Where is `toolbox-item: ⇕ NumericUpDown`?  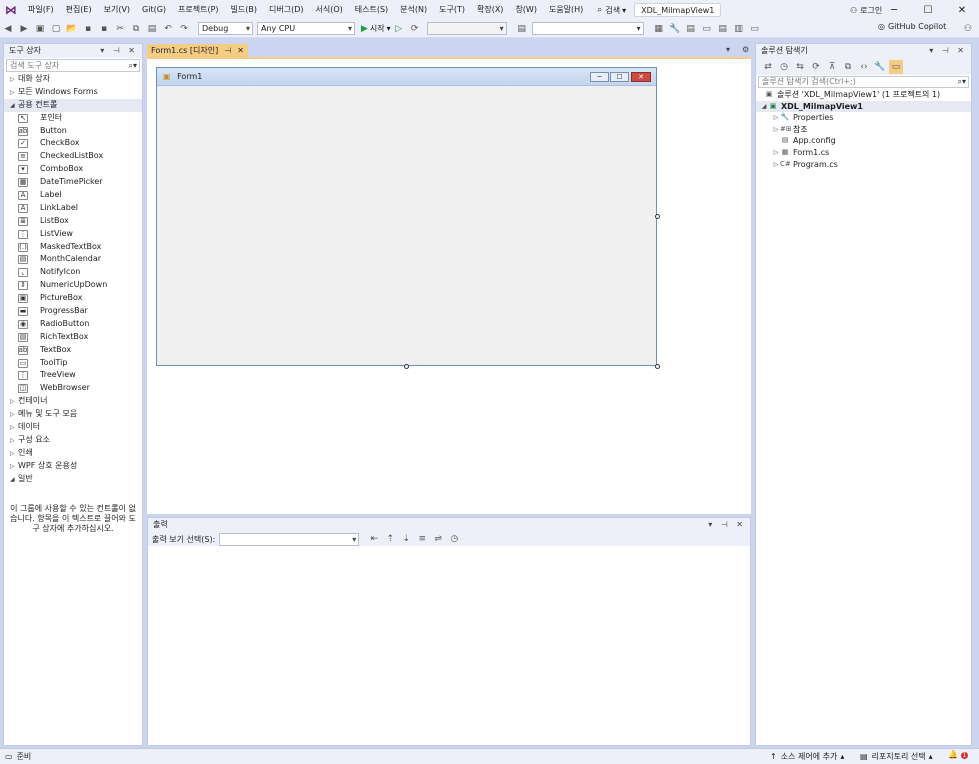
toolbox-item: ⇕ NumericUpDown is located at coordinates (73, 285).